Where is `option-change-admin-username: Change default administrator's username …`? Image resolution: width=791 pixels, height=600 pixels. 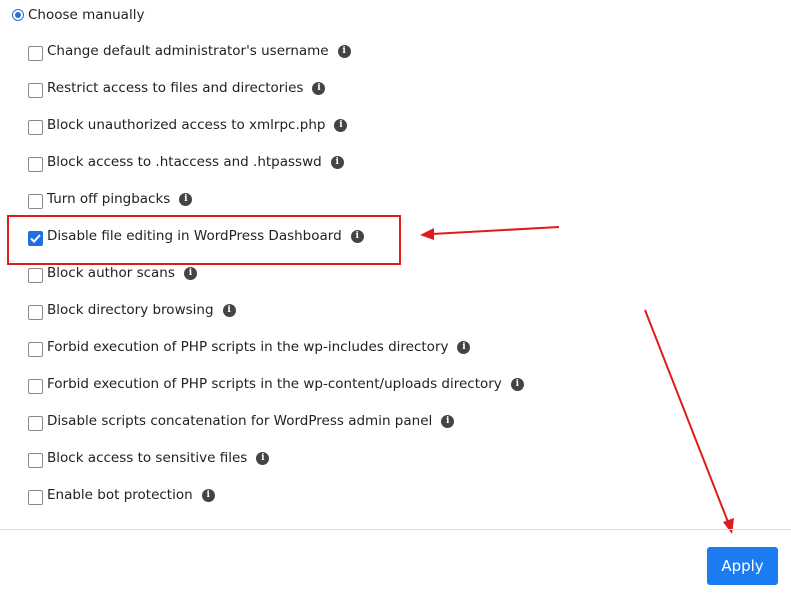
option-change-admin-username: Change default administrator's username … is located at coordinates (276, 60).